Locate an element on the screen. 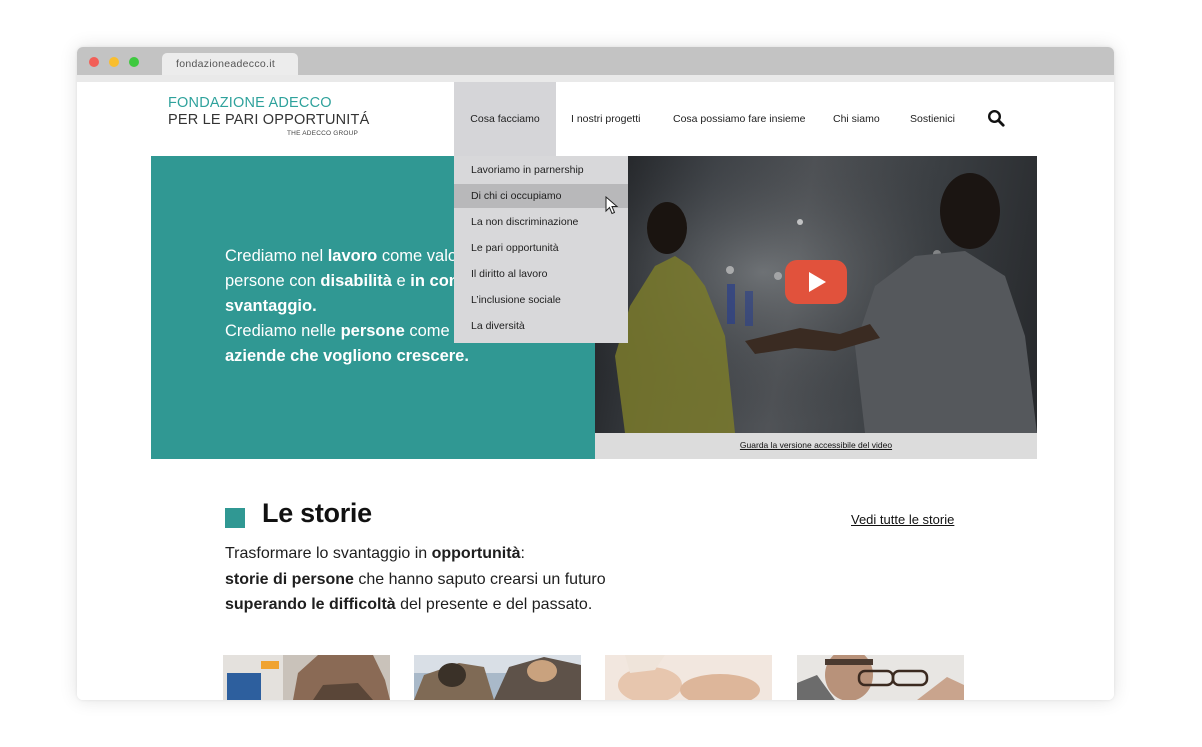  dropdown-item-diversita: La diversità is located at coordinates (541, 326).